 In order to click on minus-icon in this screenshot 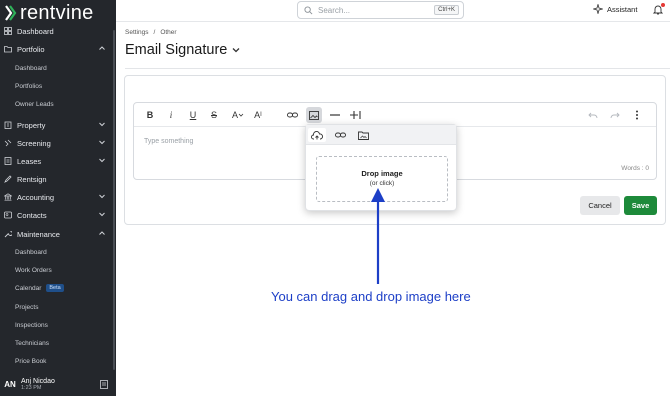, I will do `click(335, 115)`.